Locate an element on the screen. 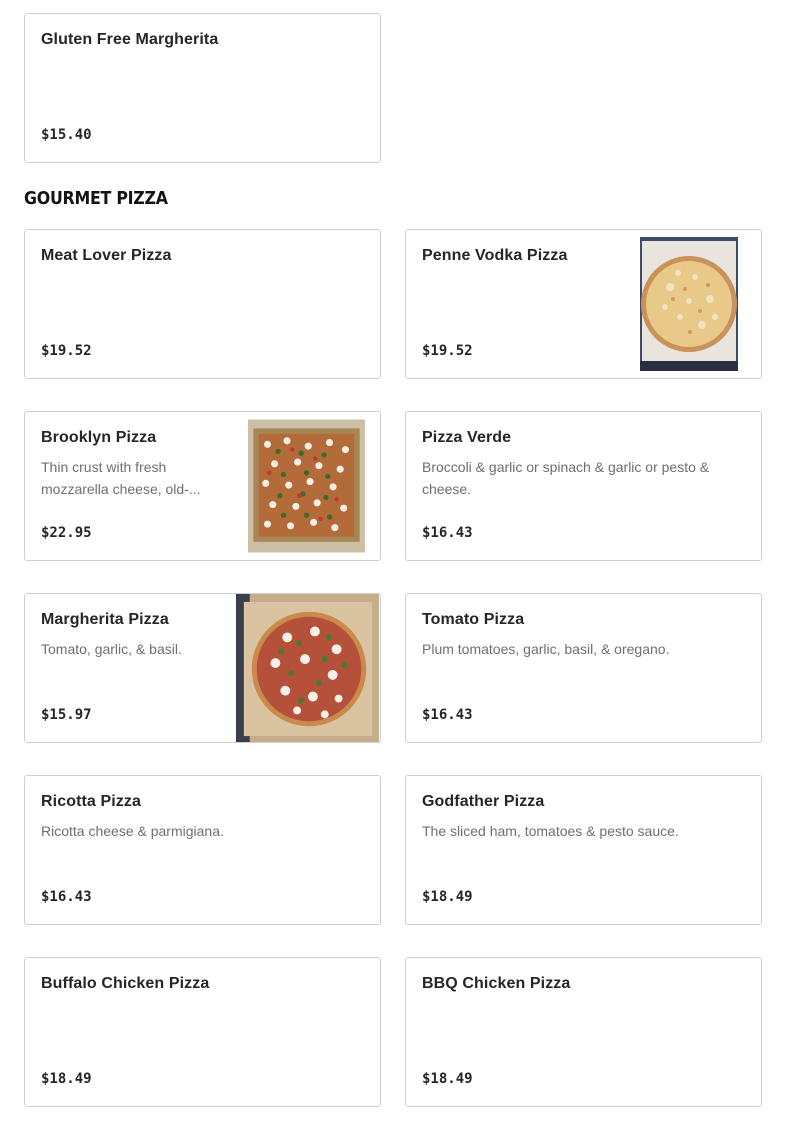 Image resolution: width=785 pixels, height=1121 pixels. penne-vodka-pizza-photo is located at coordinates (689, 304).